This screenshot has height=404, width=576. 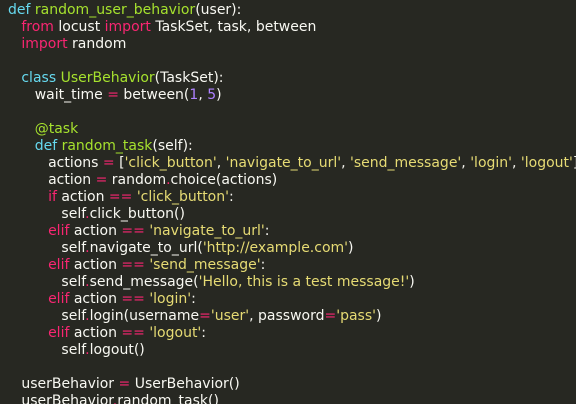 I want to click on code-token: random_user_behavior, so click(x=115, y=10).